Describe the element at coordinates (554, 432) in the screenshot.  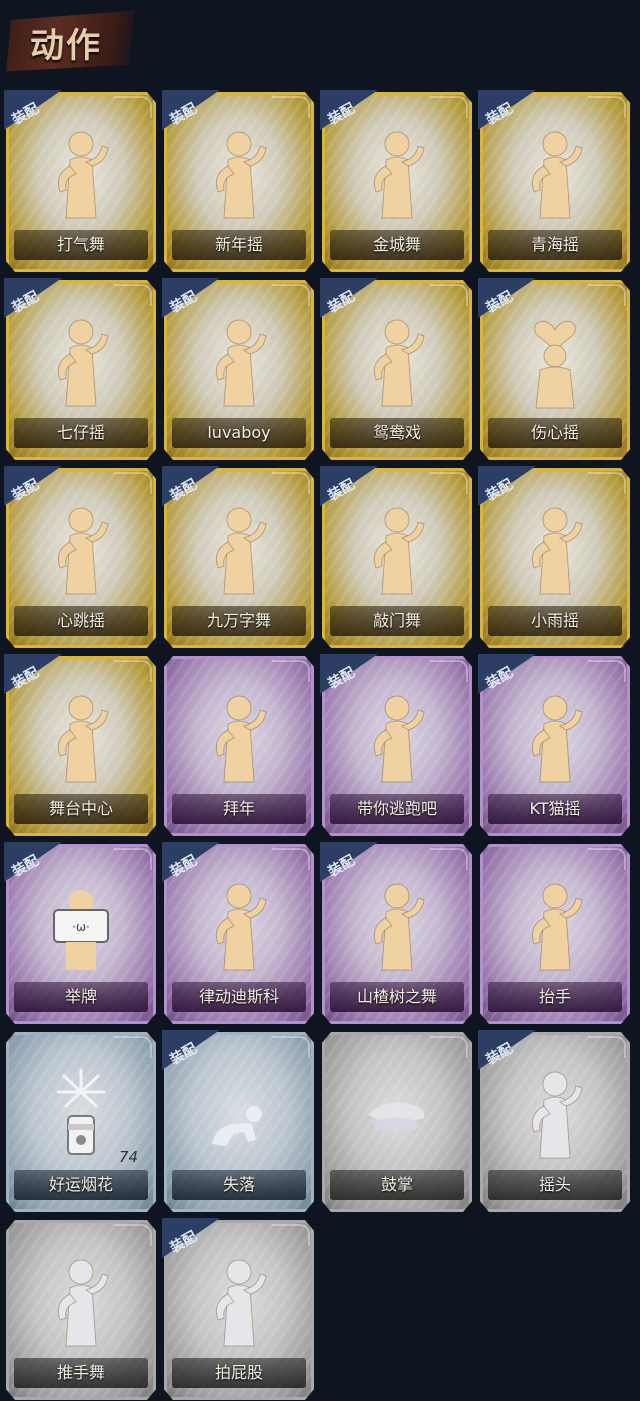
I see `action-label: 伤心摇` at that location.